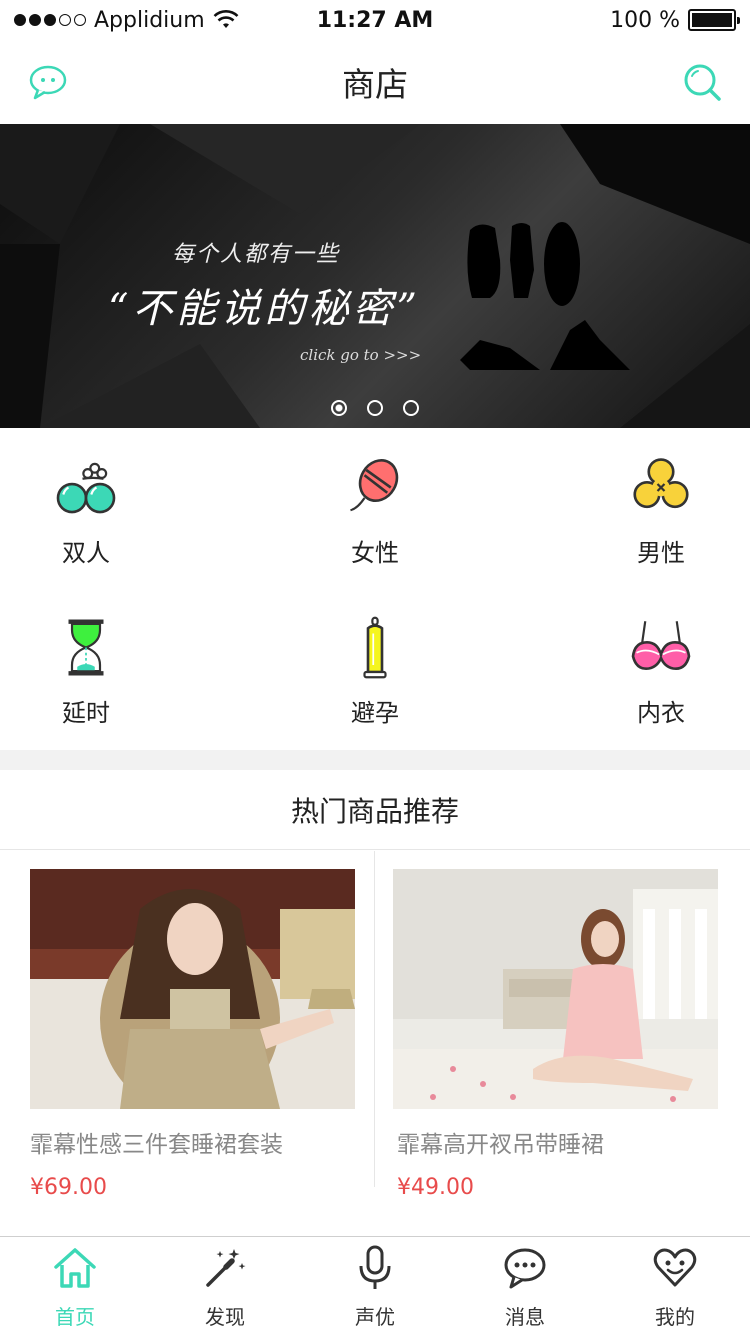 This screenshot has width=750, height=1334. I want to click on category-label: 女性, so click(375, 553).